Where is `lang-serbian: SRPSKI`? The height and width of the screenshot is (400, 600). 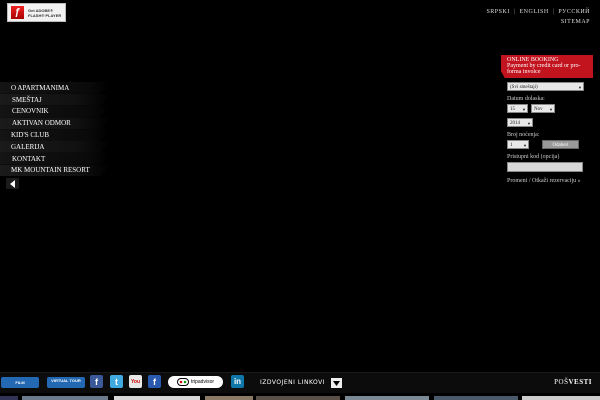
lang-serbian: SRPSKI is located at coordinates (497, 12).